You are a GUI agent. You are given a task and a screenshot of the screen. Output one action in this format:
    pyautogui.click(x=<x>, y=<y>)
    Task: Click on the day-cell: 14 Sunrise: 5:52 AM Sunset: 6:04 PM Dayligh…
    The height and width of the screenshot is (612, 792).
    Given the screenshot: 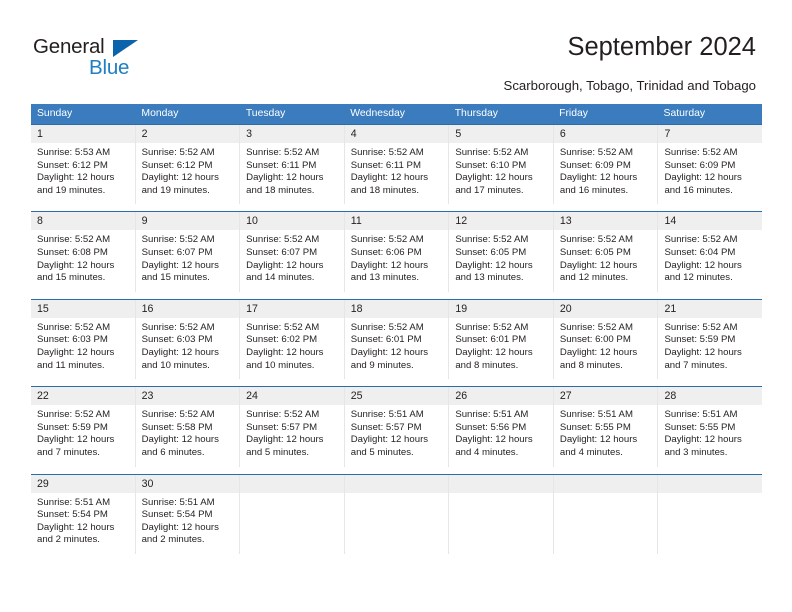 What is the action you would take?
    pyautogui.click(x=710, y=252)
    